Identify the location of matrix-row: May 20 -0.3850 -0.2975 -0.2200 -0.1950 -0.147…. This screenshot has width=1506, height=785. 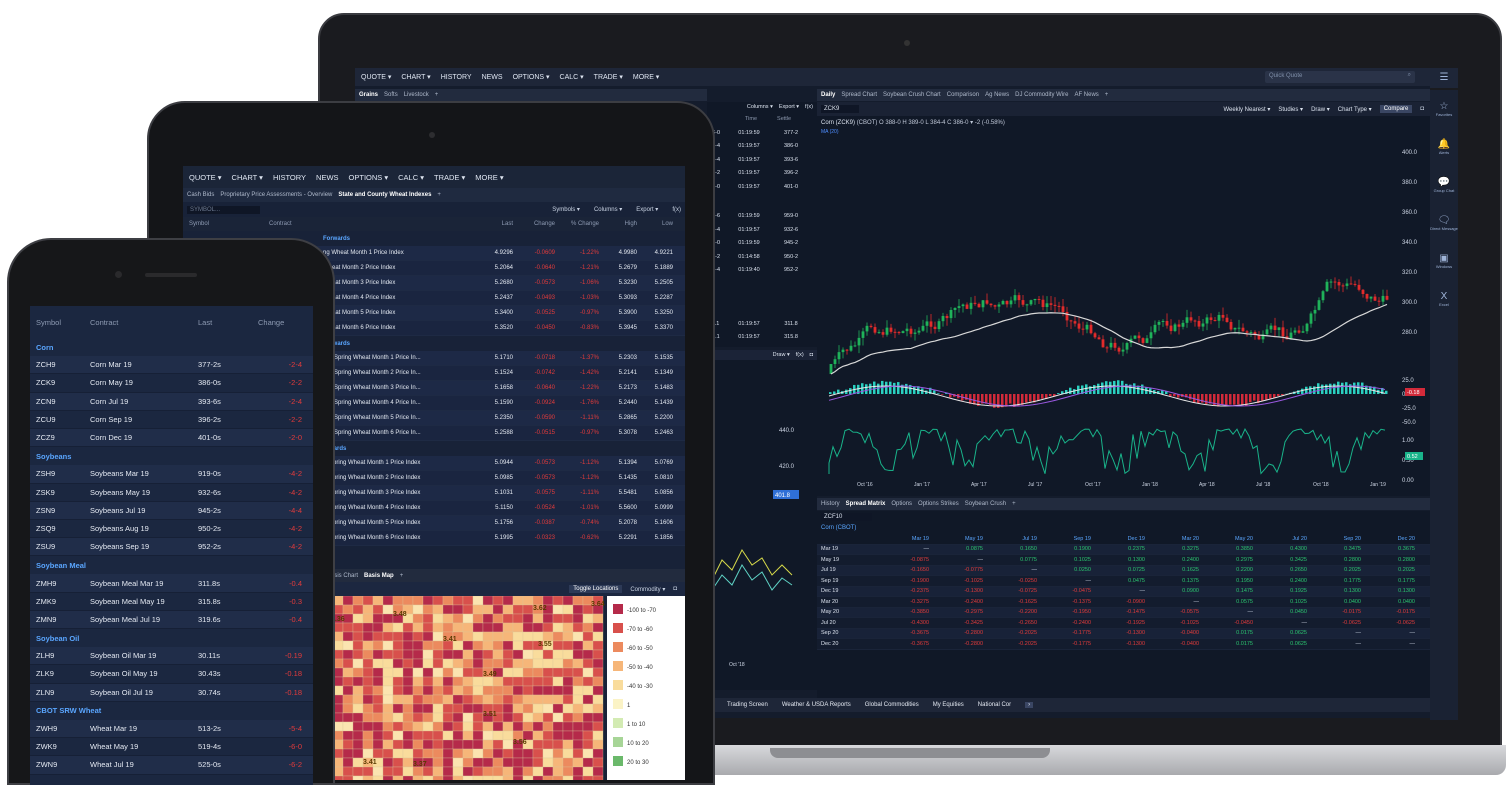
(1123, 612).